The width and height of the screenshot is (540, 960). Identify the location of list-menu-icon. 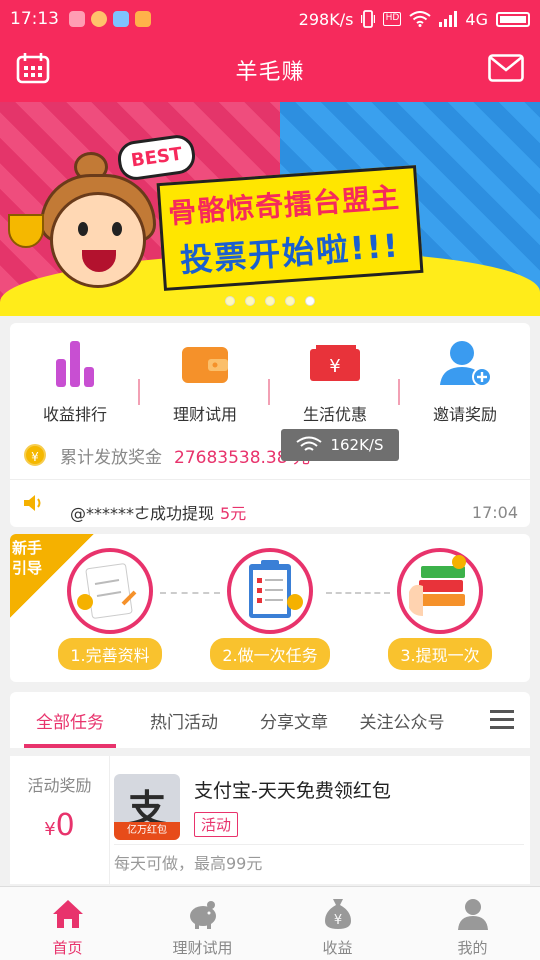
(502, 720).